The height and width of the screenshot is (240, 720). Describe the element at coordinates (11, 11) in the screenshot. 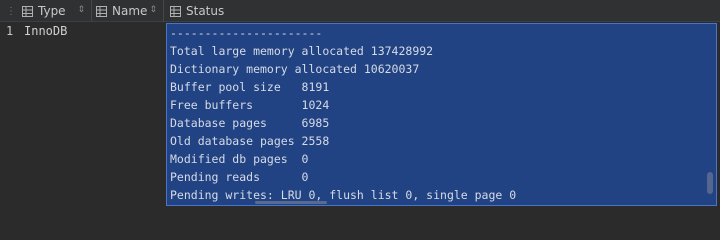

I see `drag-handle-icon: ⋮` at that location.